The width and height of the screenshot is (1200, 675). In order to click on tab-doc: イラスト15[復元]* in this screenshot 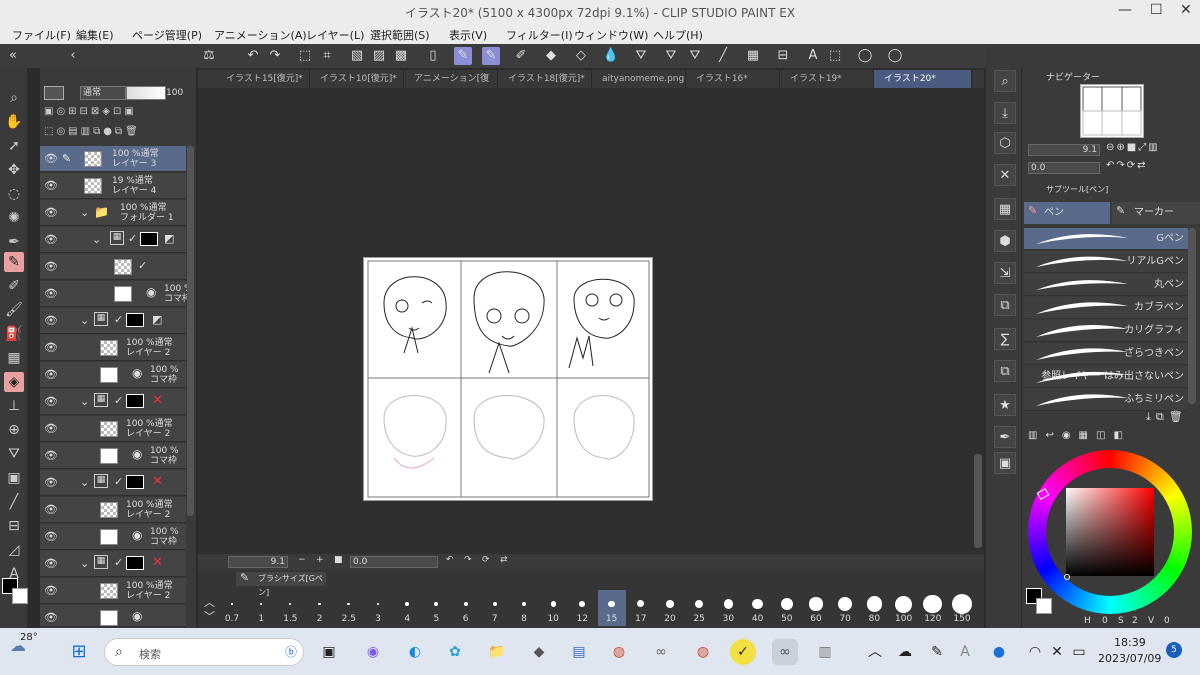, I will do `click(263, 79)`.